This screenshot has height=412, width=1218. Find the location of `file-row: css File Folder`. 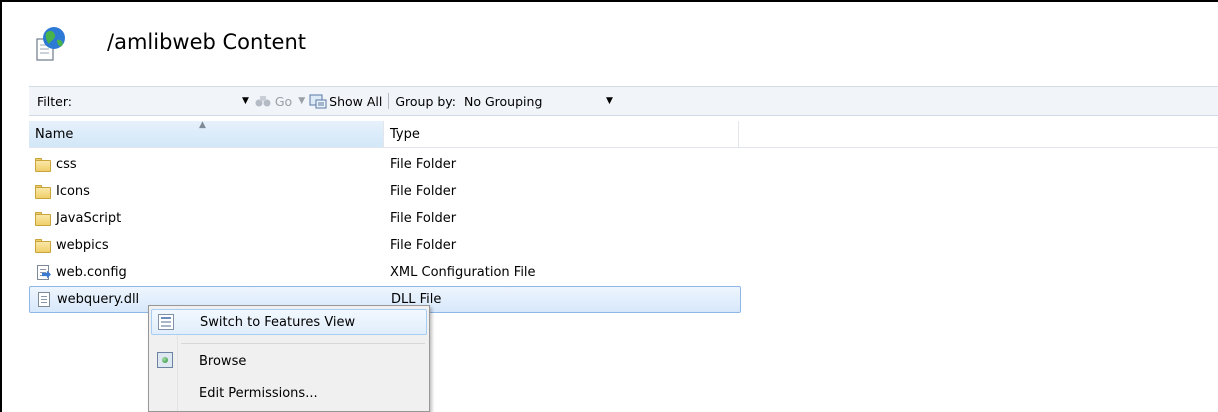

file-row: css File Folder is located at coordinates (385, 164).